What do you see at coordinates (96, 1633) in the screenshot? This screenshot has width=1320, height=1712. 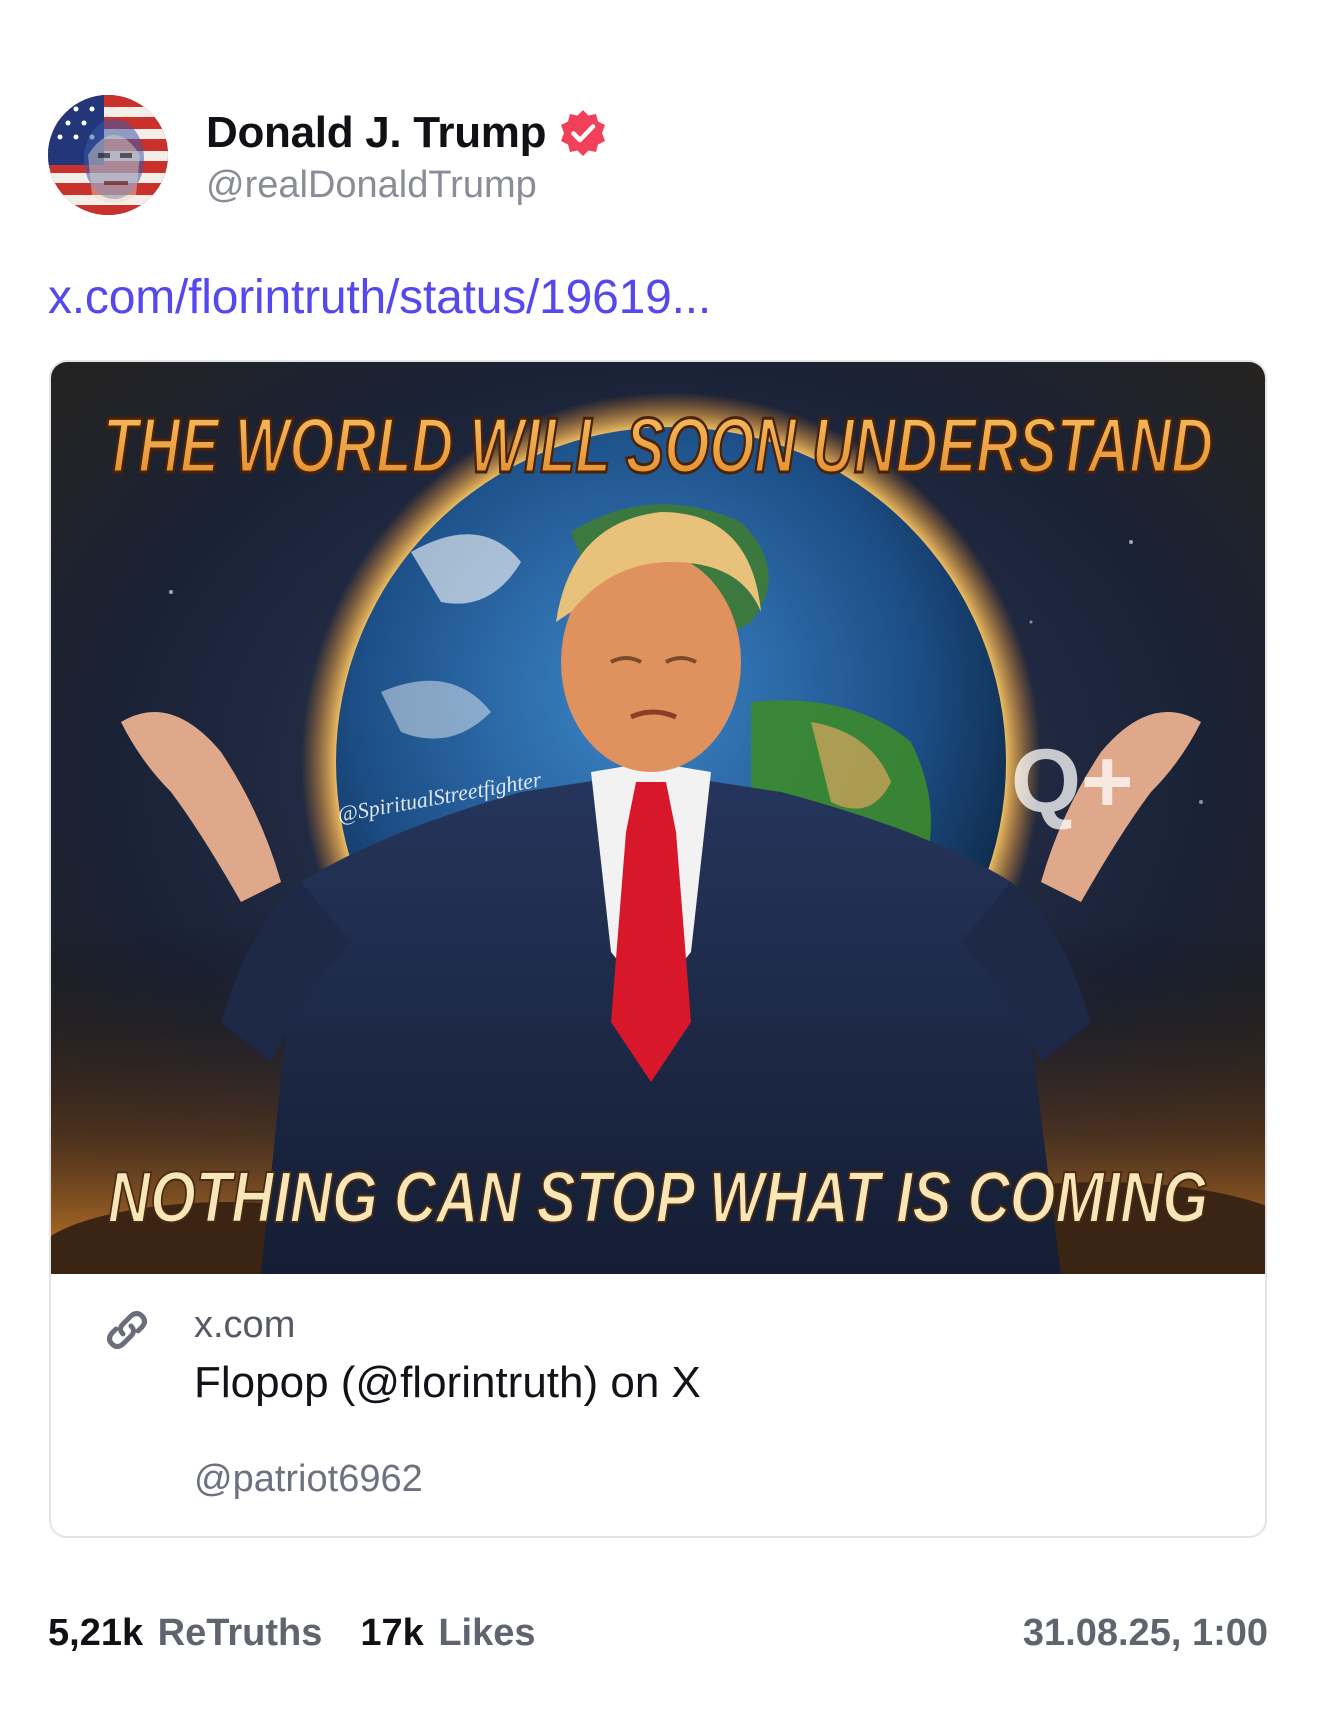 I see `retruths-count: 5,21k` at bounding box center [96, 1633].